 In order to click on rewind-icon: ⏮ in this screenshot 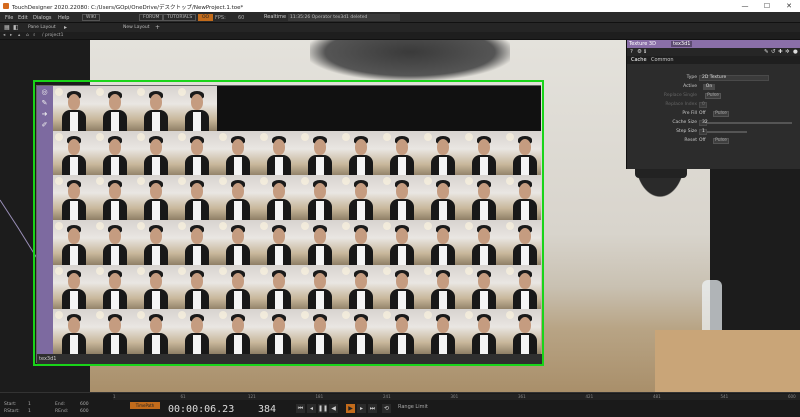, I will do `click(300, 408)`.